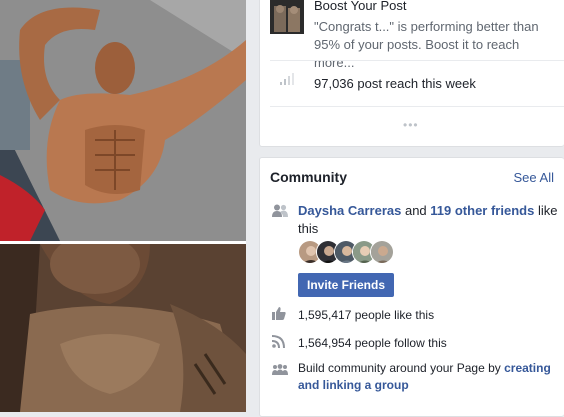  I want to click on friends-icon, so click(280, 213).